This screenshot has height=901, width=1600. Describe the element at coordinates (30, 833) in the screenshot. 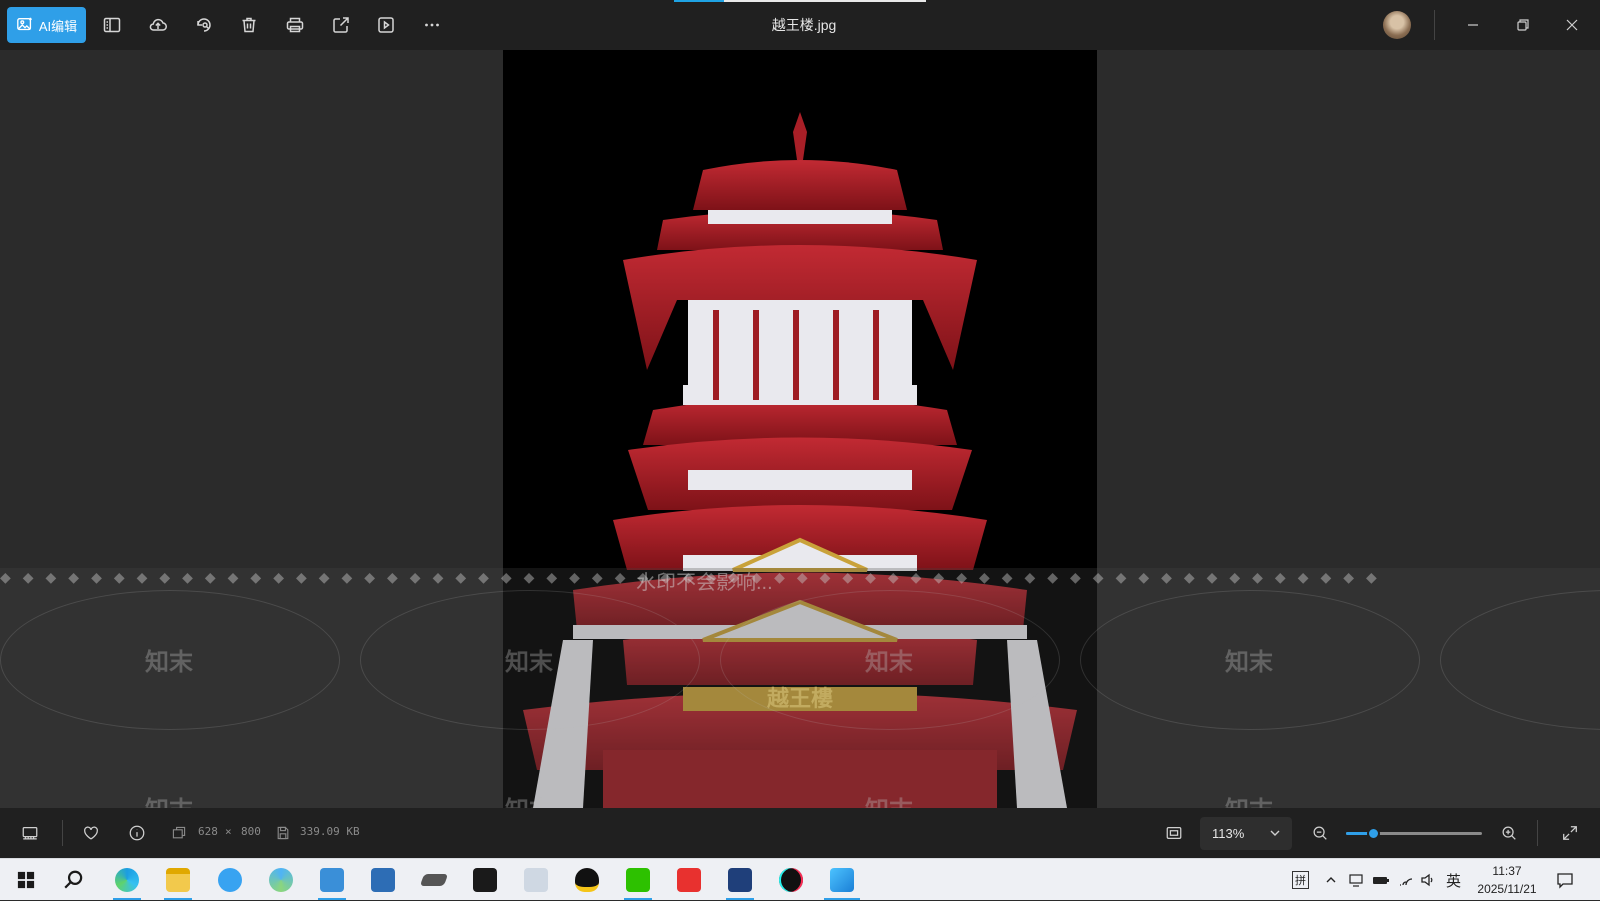

I see `filmstrip-icon` at that location.